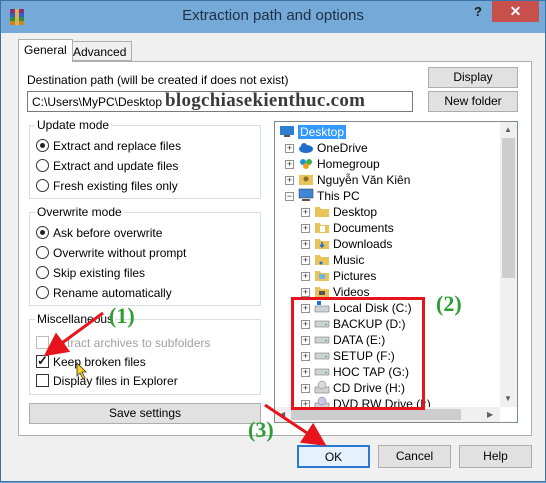 This screenshot has width=546, height=483. Describe the element at coordinates (348, 164) in the screenshot. I see `tree-item-label: Homegroup` at that location.